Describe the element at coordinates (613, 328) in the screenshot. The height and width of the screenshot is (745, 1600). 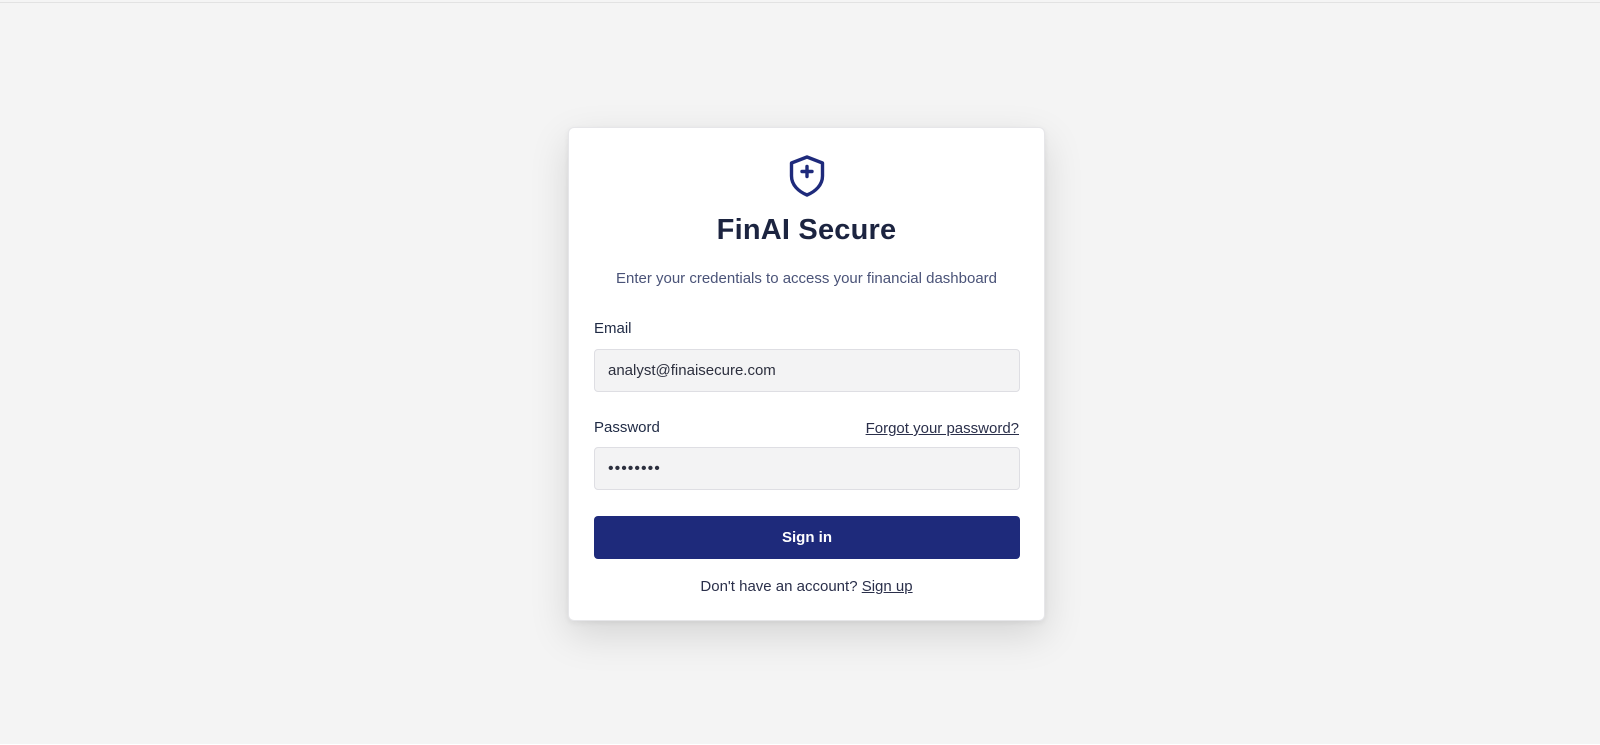
I see `email-label: Email` at that location.